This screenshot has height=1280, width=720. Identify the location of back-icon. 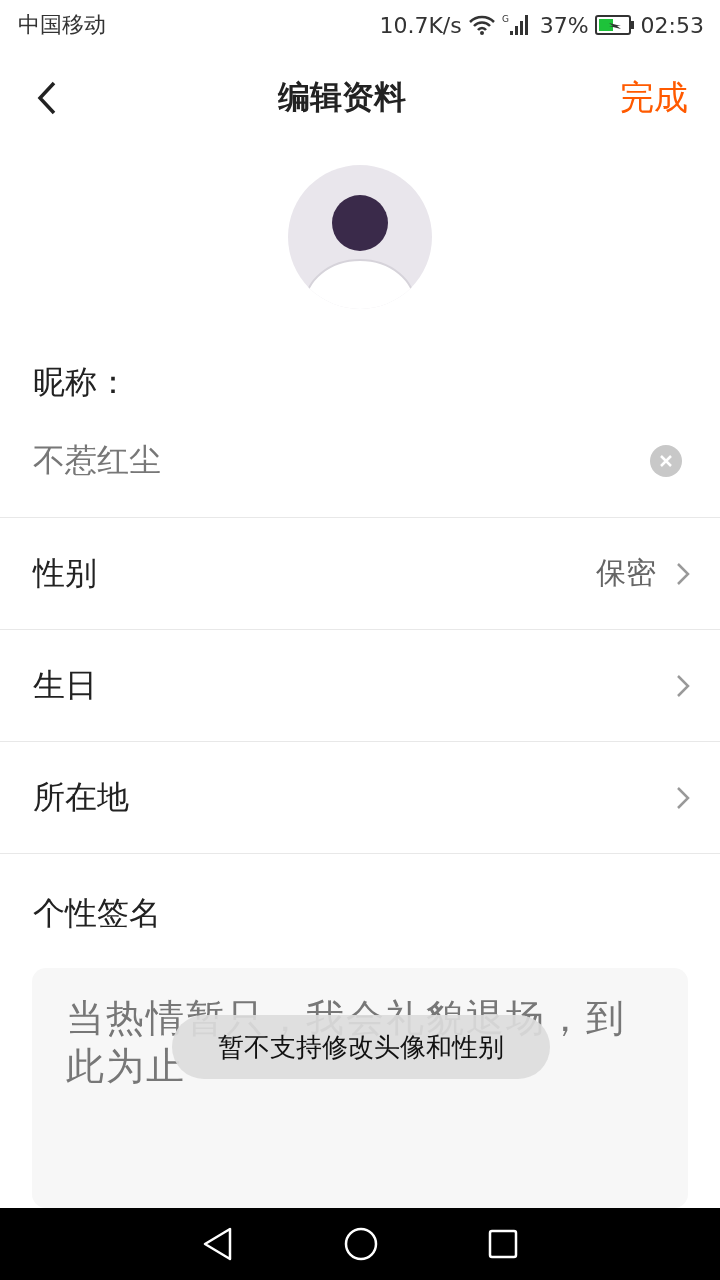
(47, 97).